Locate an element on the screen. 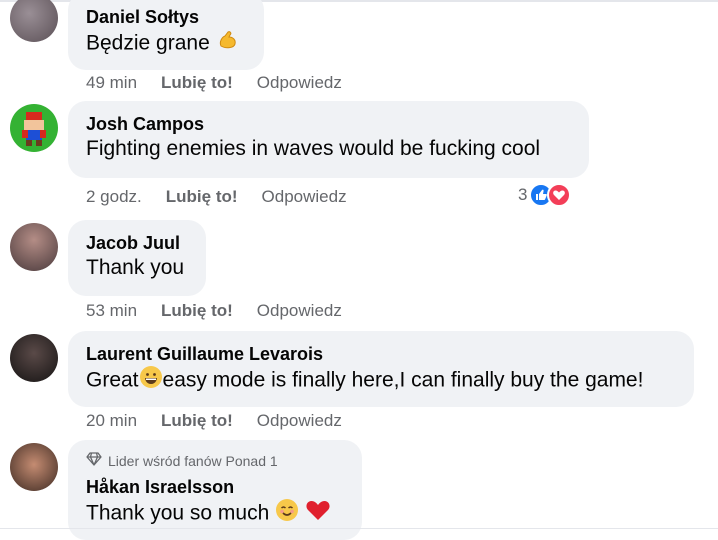 The image size is (718, 540). grinning-face-icon is located at coordinates (151, 381).